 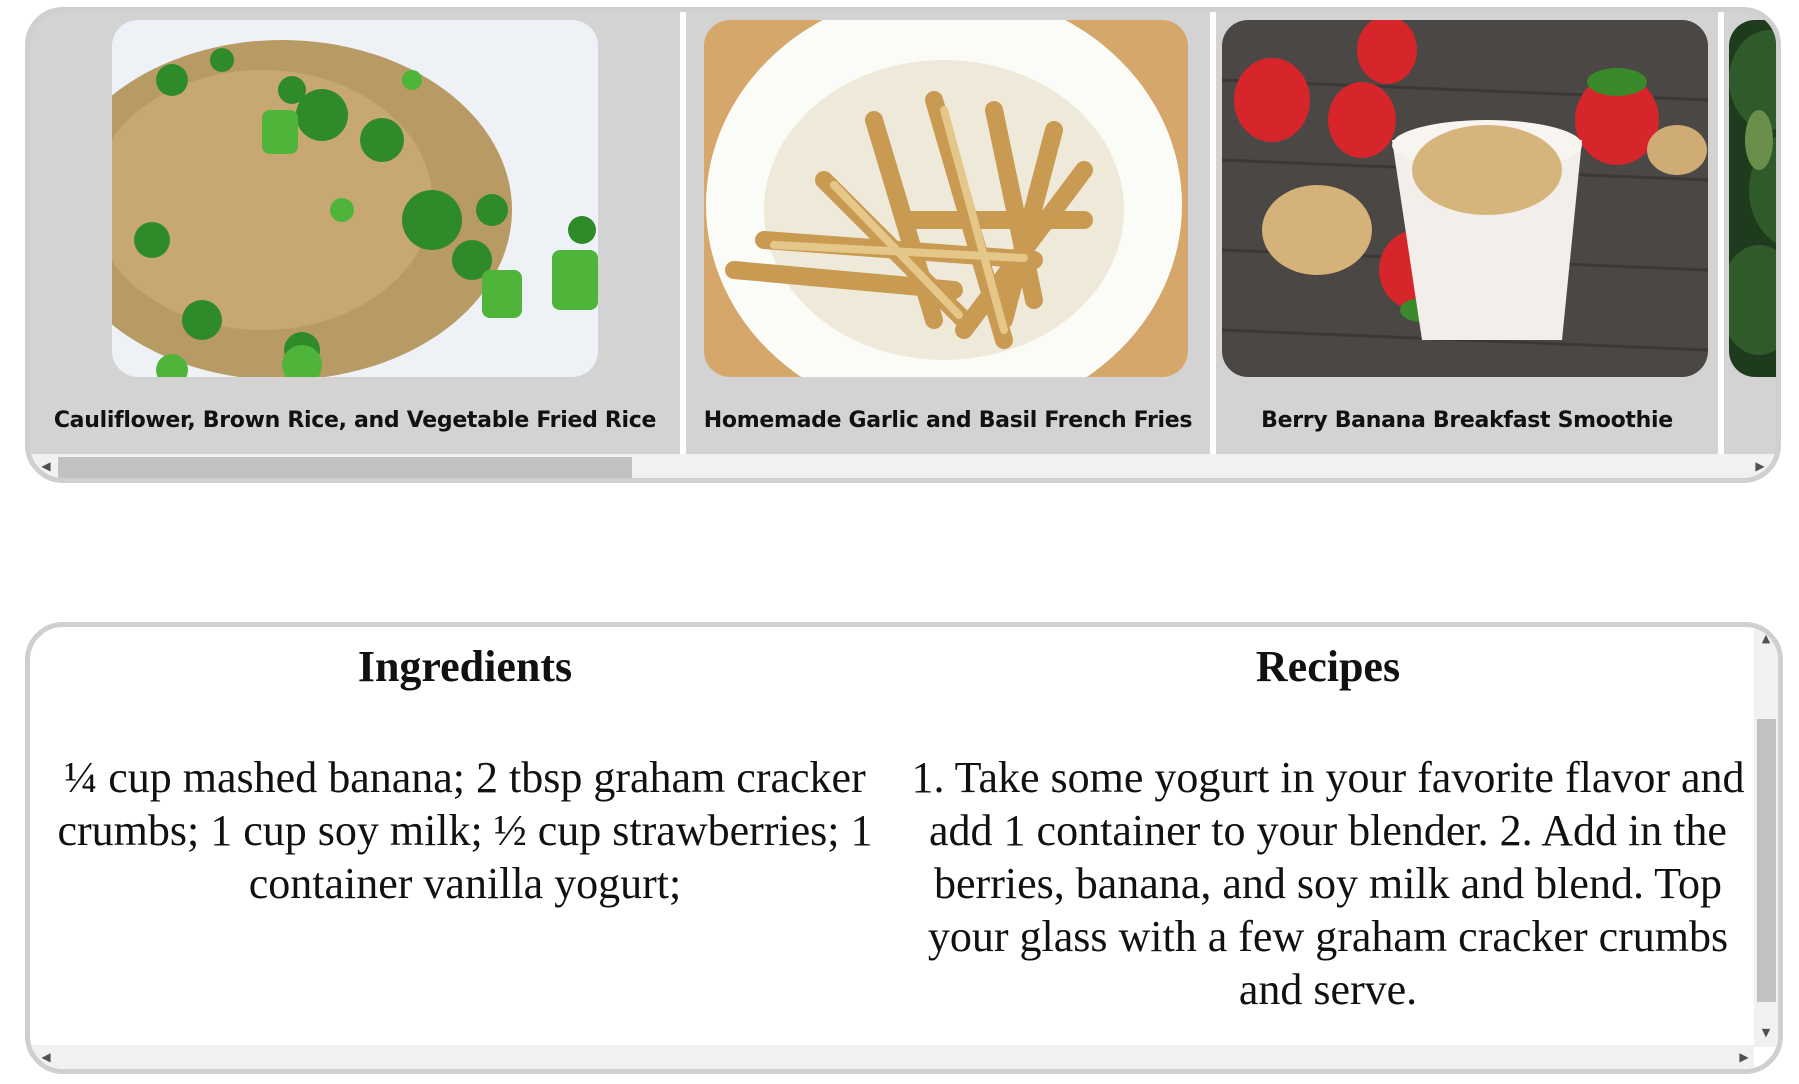 I want to click on recipes-heading: Recipes, so click(x=1328, y=666).